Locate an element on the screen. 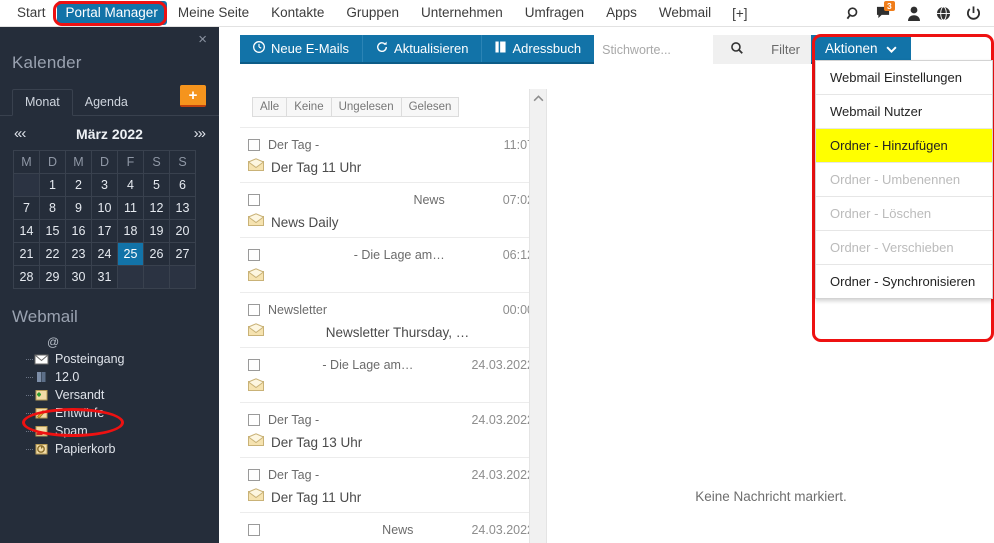  calendar-day: 20 is located at coordinates (182, 231).